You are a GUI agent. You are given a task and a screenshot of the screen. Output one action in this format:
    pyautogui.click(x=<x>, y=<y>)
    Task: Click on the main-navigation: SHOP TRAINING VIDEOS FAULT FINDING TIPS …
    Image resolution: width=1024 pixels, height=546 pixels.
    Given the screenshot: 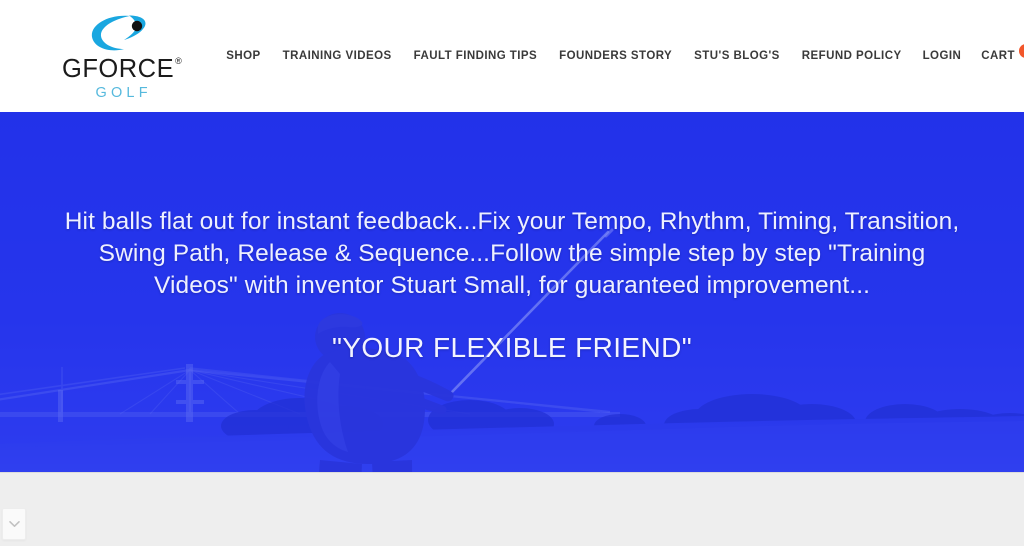 What is the action you would take?
    pyautogui.click(x=563, y=56)
    